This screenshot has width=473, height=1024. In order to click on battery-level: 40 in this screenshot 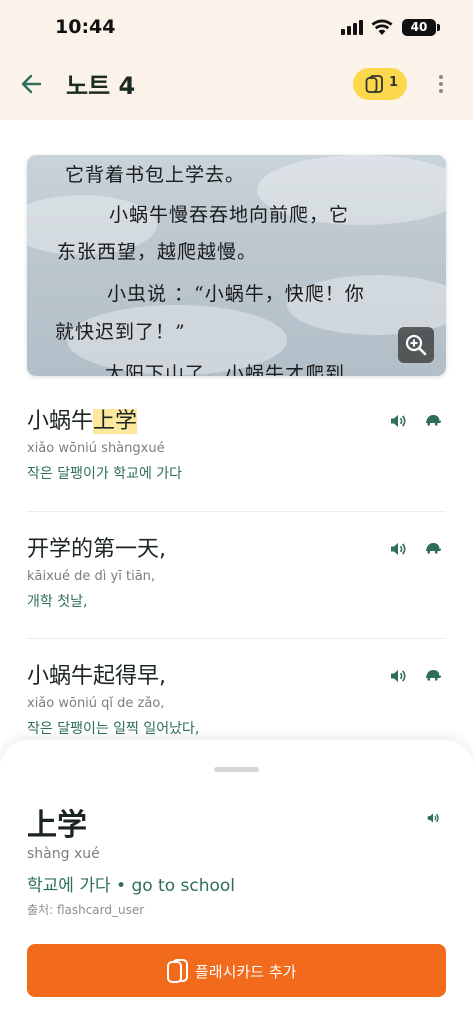, I will do `click(419, 27)`.